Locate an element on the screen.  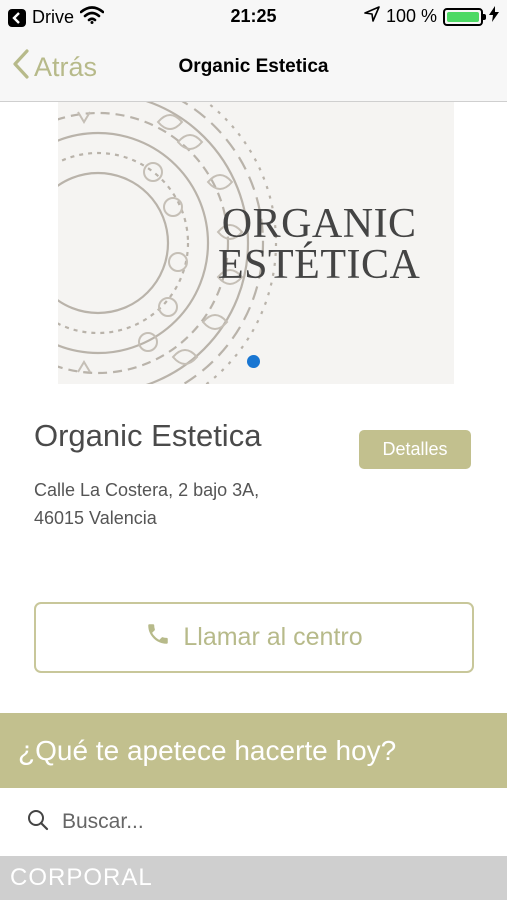
search-icon is located at coordinates (38, 822).